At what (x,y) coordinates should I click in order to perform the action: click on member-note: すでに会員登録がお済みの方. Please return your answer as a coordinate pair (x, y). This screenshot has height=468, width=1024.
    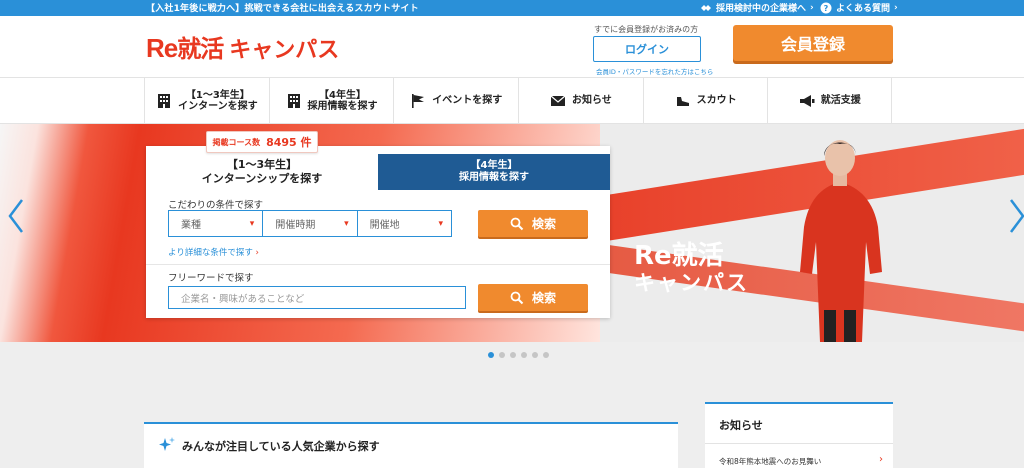
    Looking at the image, I should click on (646, 29).